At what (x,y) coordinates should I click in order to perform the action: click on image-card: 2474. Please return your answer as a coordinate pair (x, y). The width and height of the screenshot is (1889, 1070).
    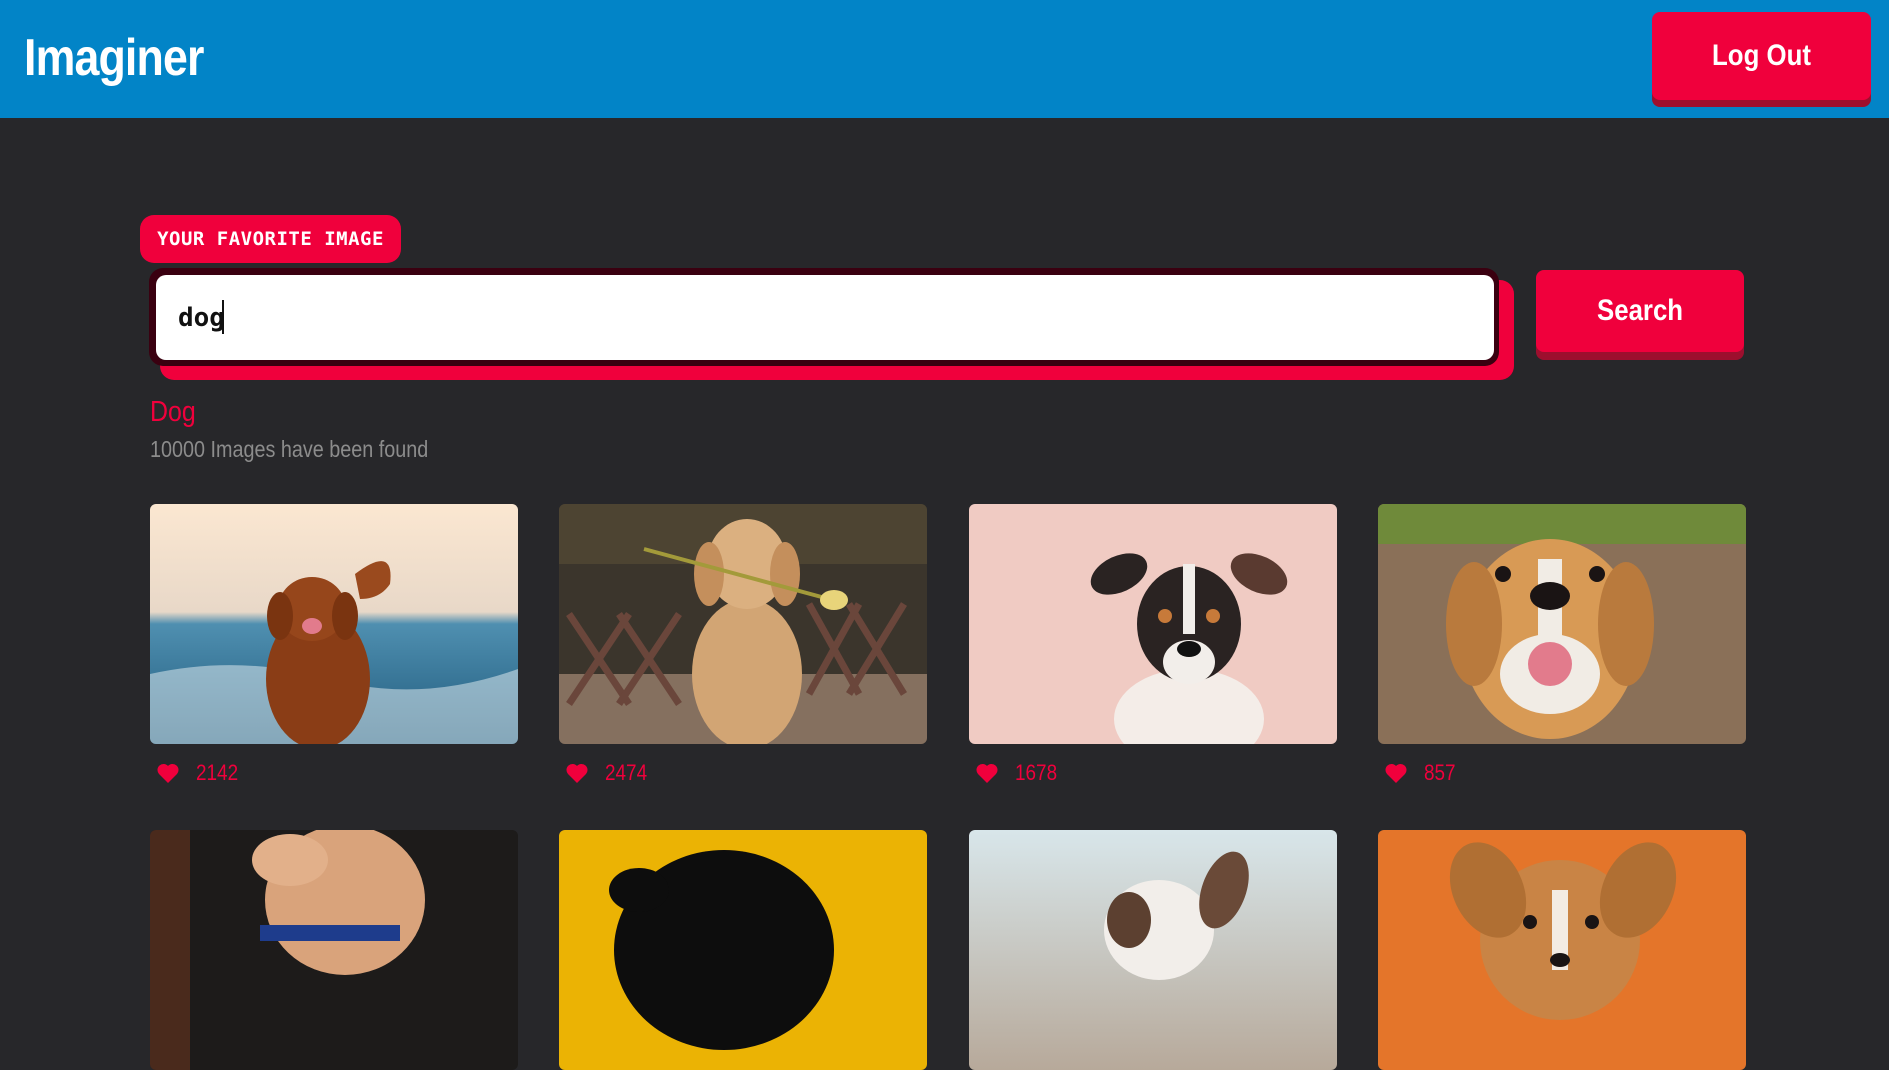
    Looking at the image, I should click on (743, 646).